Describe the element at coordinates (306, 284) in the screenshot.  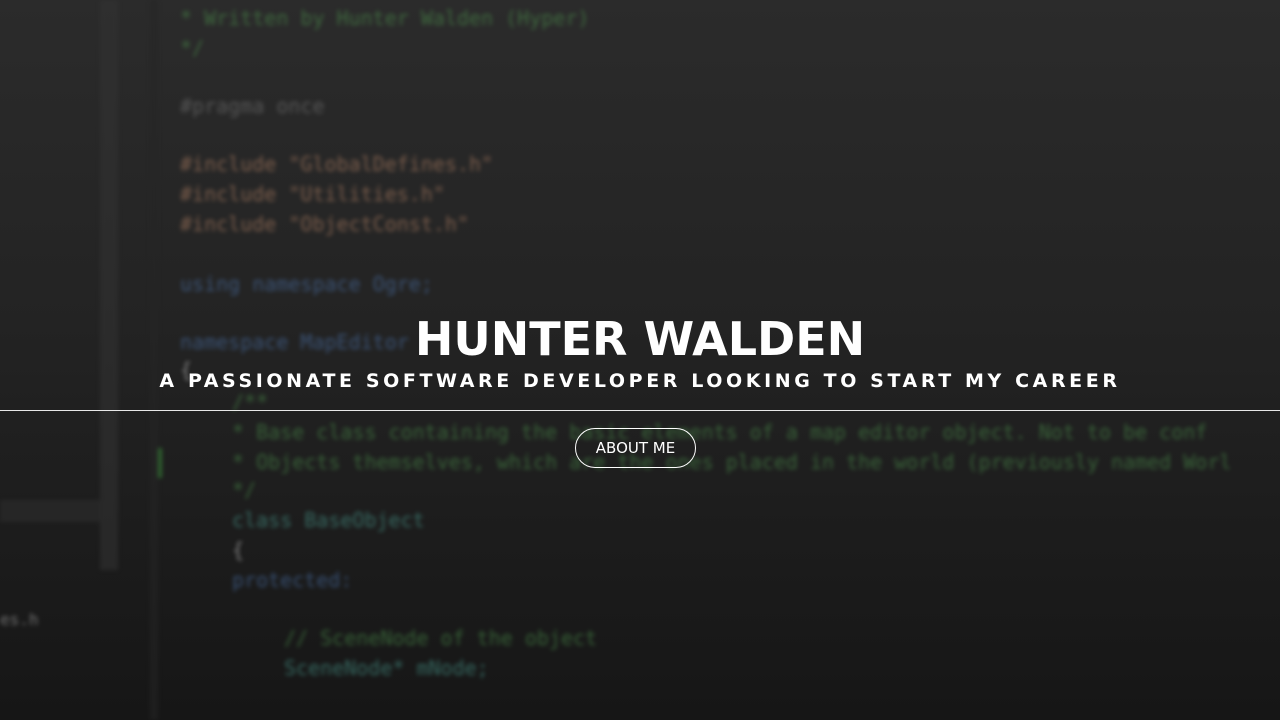
I see `code-line: using namespace Ogre;` at that location.